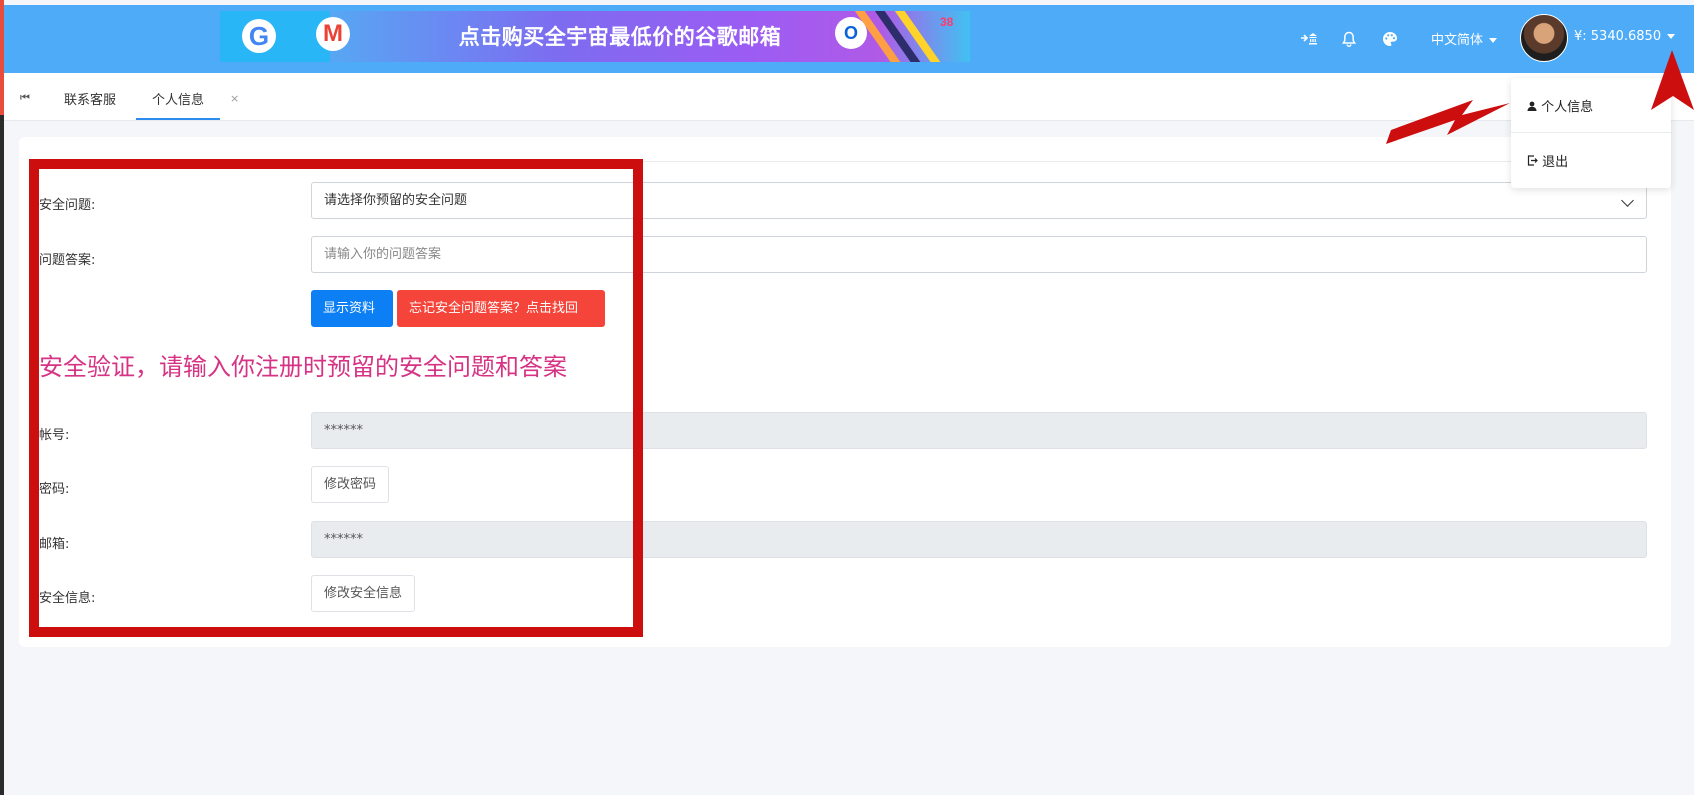 This screenshot has height=795, width=1694. Describe the element at coordinates (1672, 80) in the screenshot. I see `arrow-to-caret-icon` at that location.